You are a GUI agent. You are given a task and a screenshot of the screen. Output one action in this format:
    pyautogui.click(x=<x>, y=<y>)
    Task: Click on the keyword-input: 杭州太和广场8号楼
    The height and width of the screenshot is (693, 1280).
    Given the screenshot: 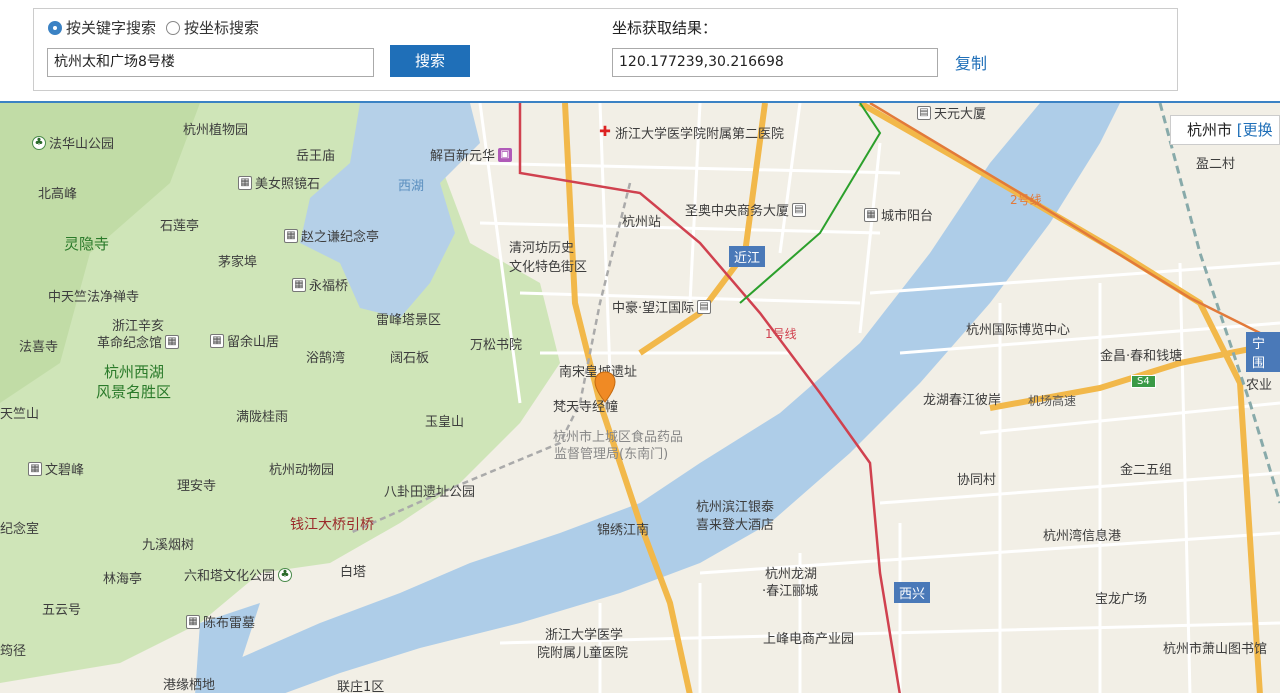 What is the action you would take?
    pyautogui.click(x=210, y=62)
    